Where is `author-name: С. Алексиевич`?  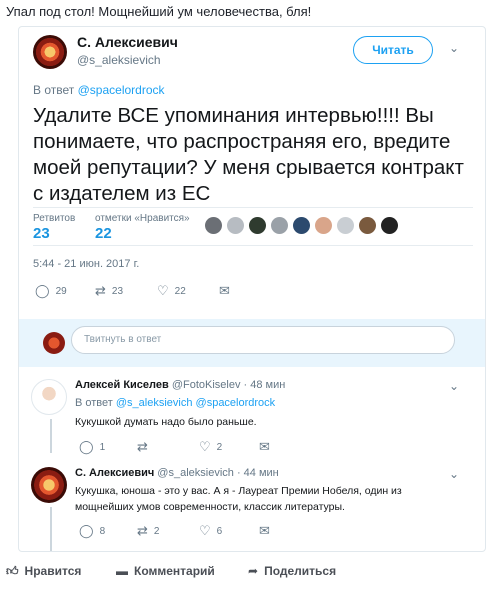 author-name: С. Алексиевич is located at coordinates (127, 42).